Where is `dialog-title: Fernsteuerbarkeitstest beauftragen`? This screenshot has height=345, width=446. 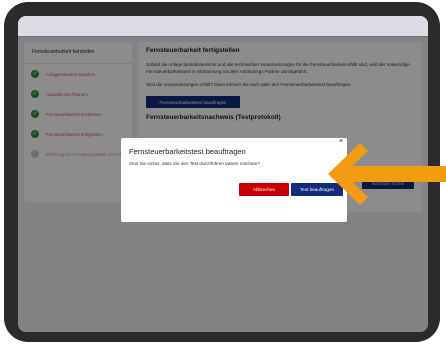 dialog-title: Fernsteuerbarkeitstest beauftragen is located at coordinates (187, 151).